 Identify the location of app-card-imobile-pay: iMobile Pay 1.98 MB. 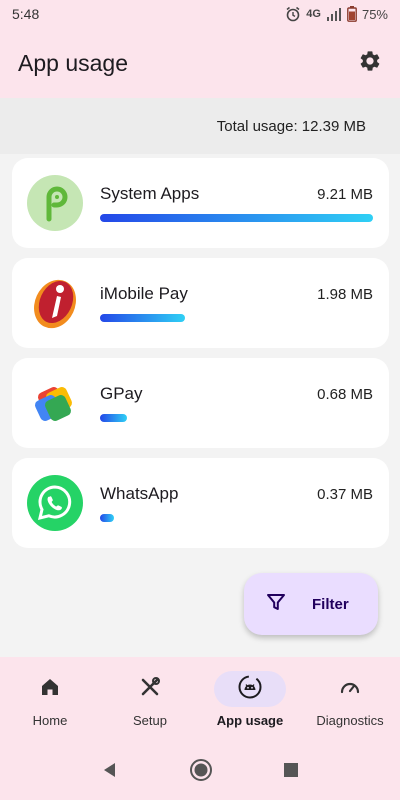
(200, 303).